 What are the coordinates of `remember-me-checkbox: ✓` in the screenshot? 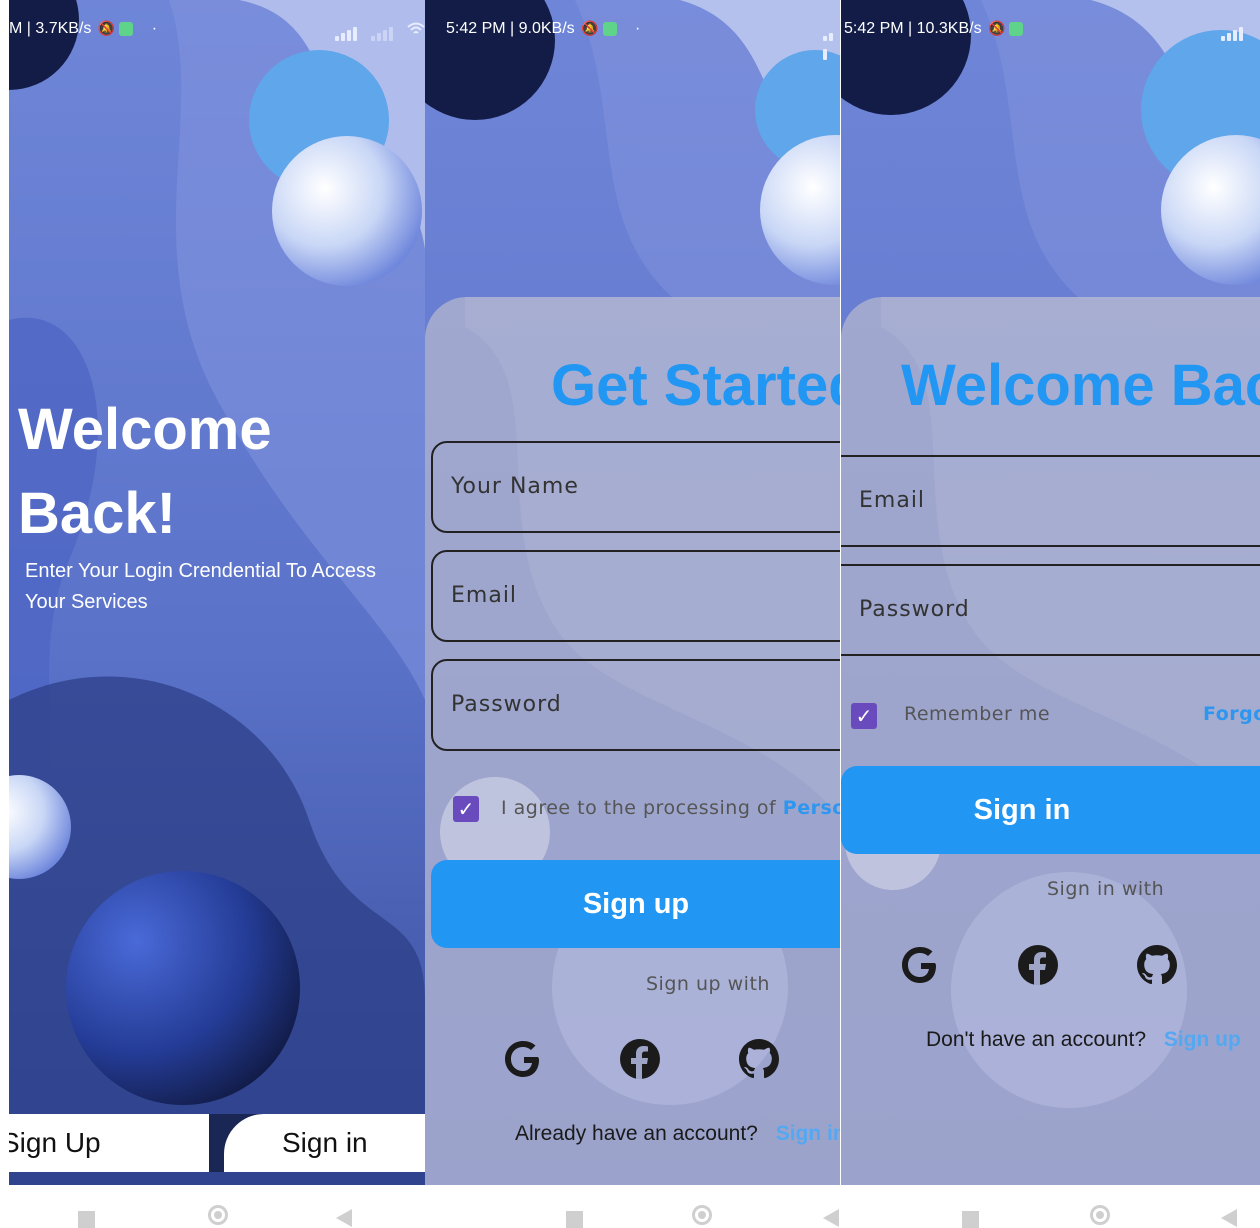 It's located at (864, 716).